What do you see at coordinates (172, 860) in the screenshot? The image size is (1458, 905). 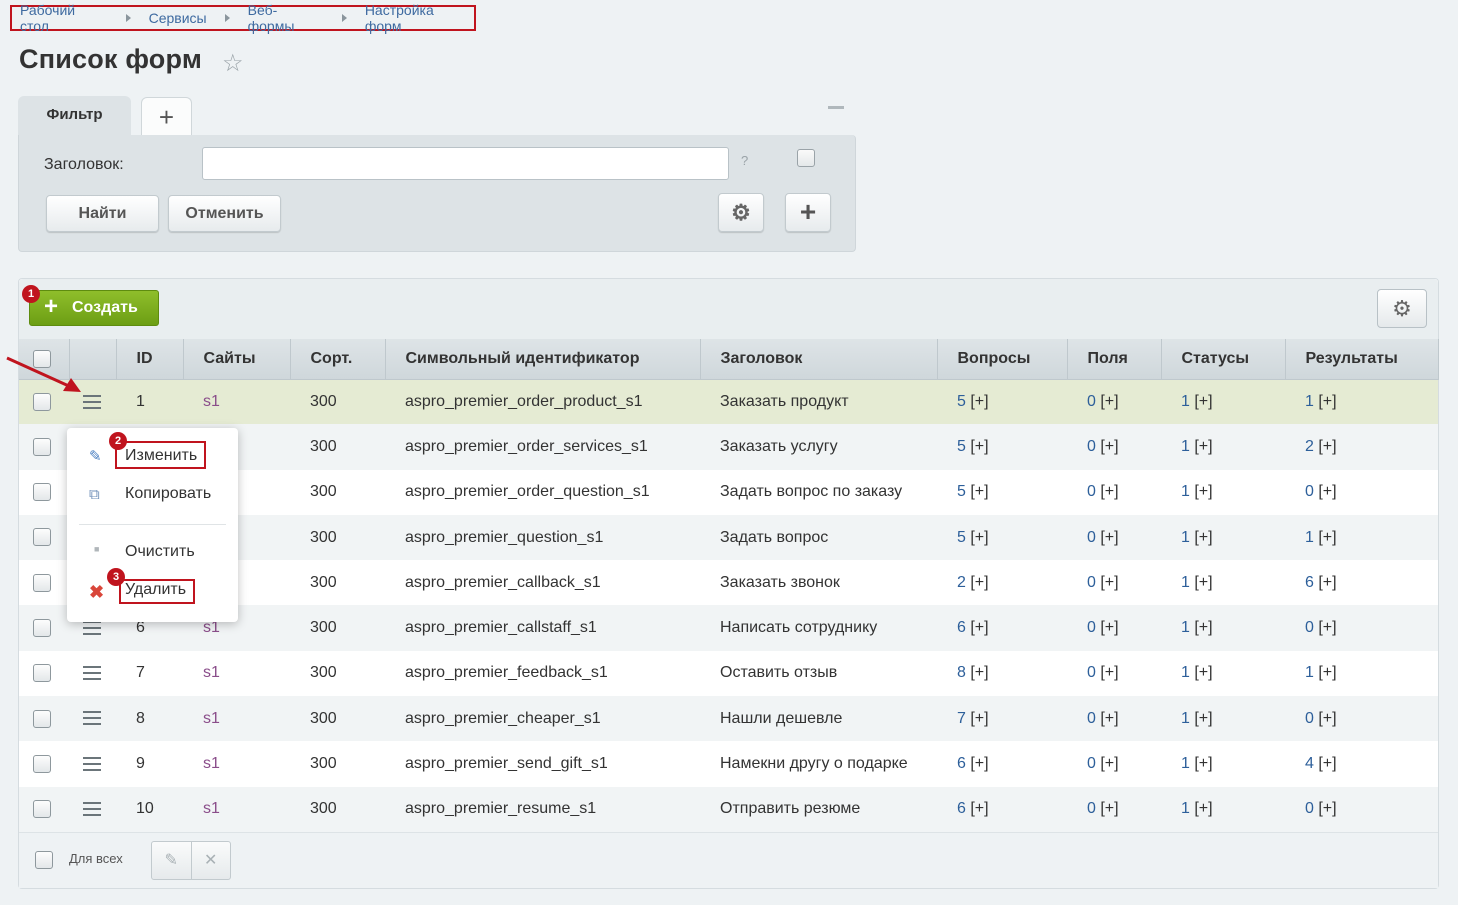 I see `pencil-icon: ✎` at bounding box center [172, 860].